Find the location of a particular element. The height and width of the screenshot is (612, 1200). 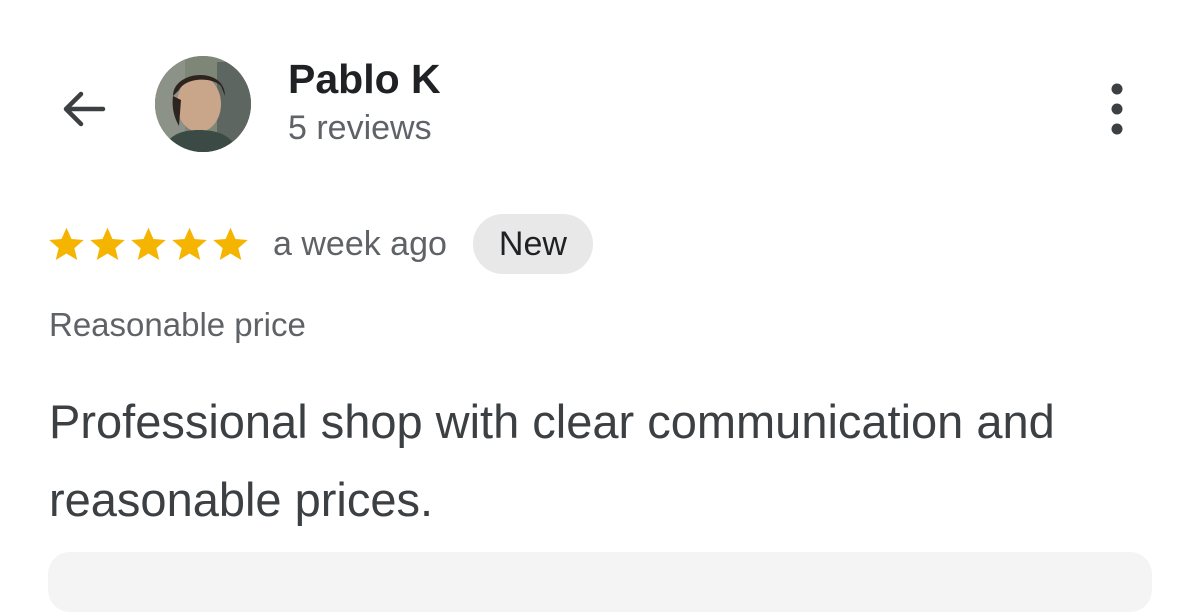

star-rating is located at coordinates (148, 244).